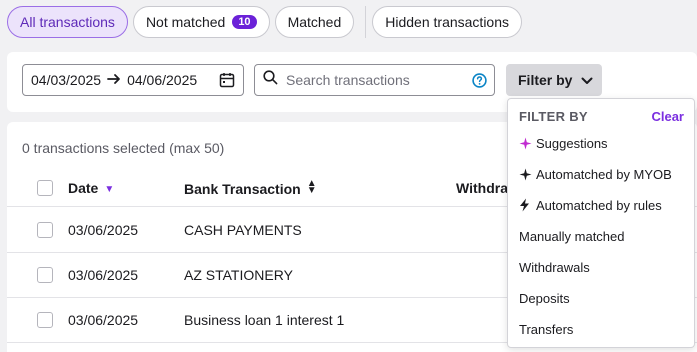 The height and width of the screenshot is (352, 697). I want to click on tab-label: Hidden transactions, so click(447, 22).